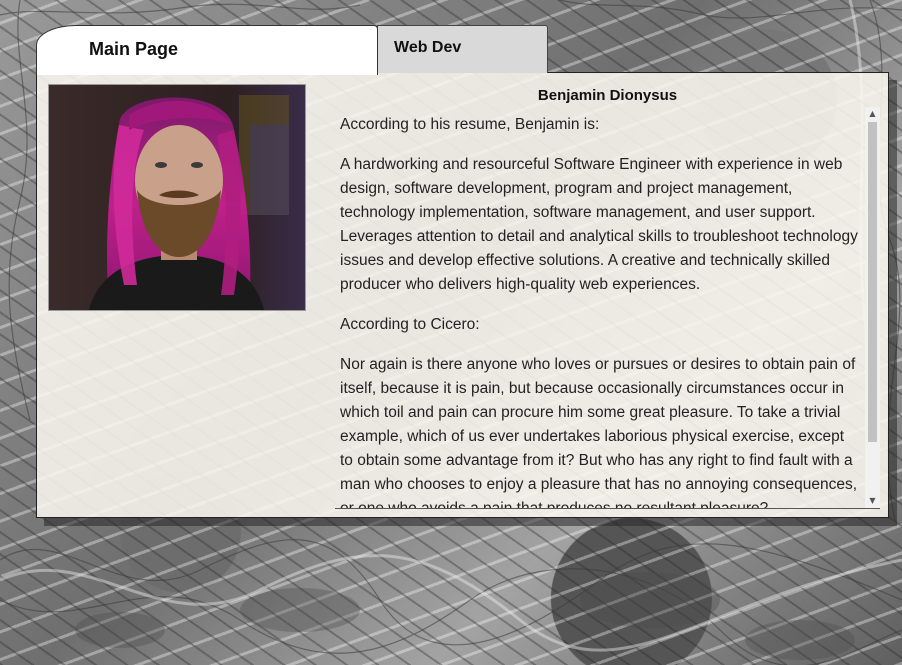 The height and width of the screenshot is (665, 902). I want to click on tab-web-dev: Web Dev, so click(462, 49).